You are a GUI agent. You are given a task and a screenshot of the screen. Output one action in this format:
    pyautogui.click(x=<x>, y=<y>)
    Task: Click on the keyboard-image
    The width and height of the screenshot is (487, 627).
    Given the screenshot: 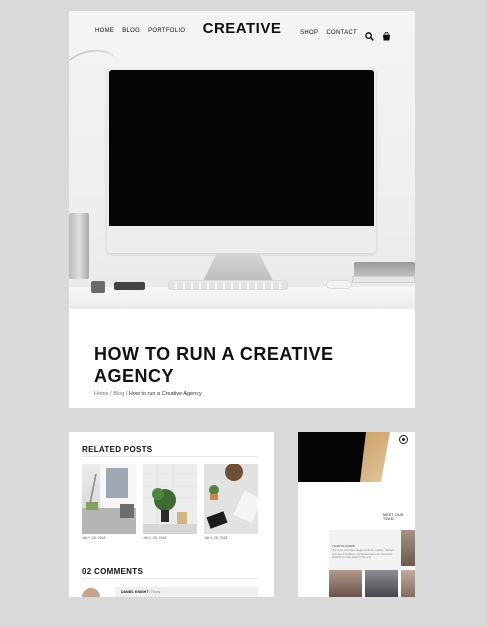 What is the action you would take?
    pyautogui.click(x=228, y=285)
    